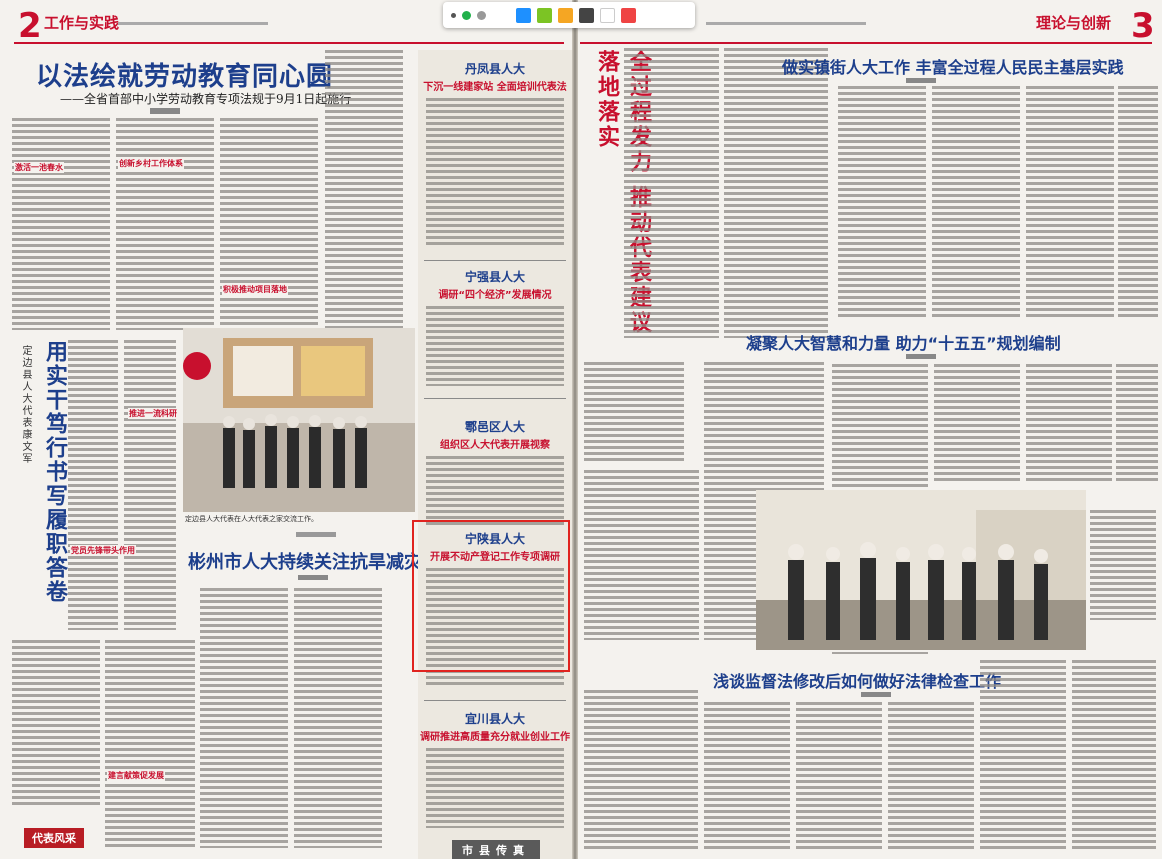 The height and width of the screenshot is (859, 1162). What do you see at coordinates (491, 596) in the screenshot?
I see `selection-highlight` at bounding box center [491, 596].